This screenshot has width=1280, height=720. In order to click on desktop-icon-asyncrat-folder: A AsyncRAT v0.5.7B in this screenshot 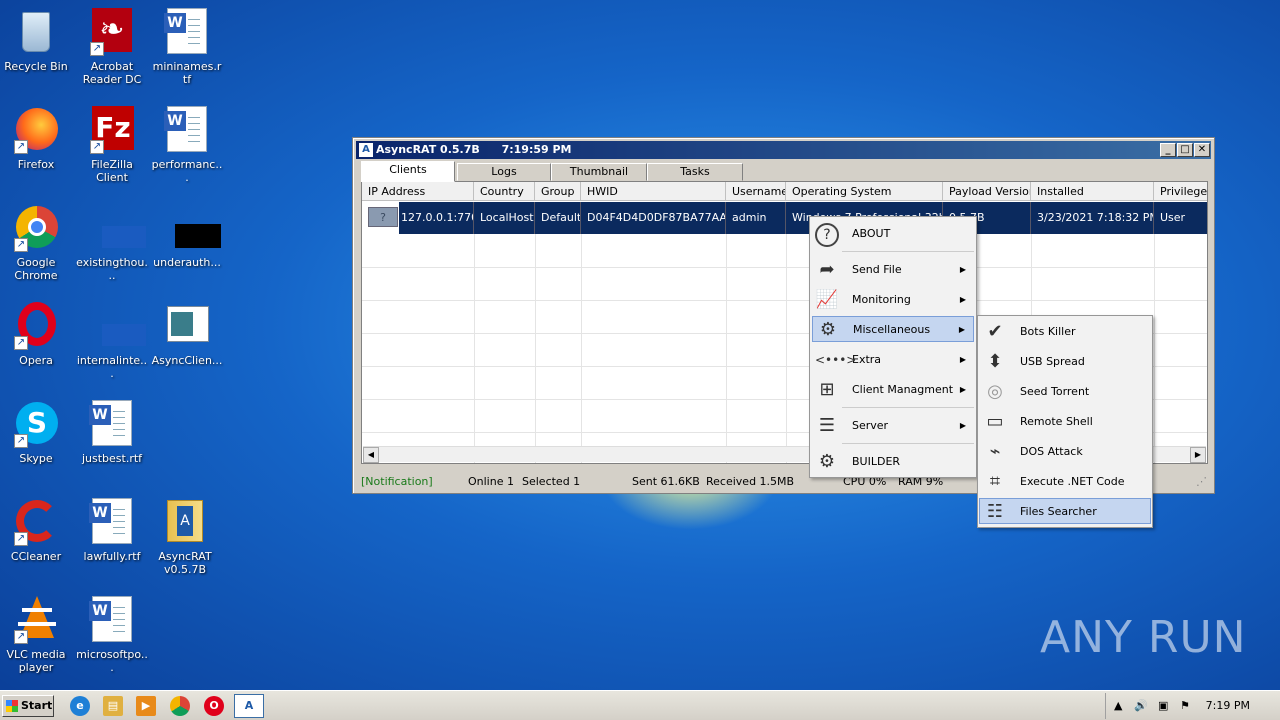, I will do `click(185, 537)`.